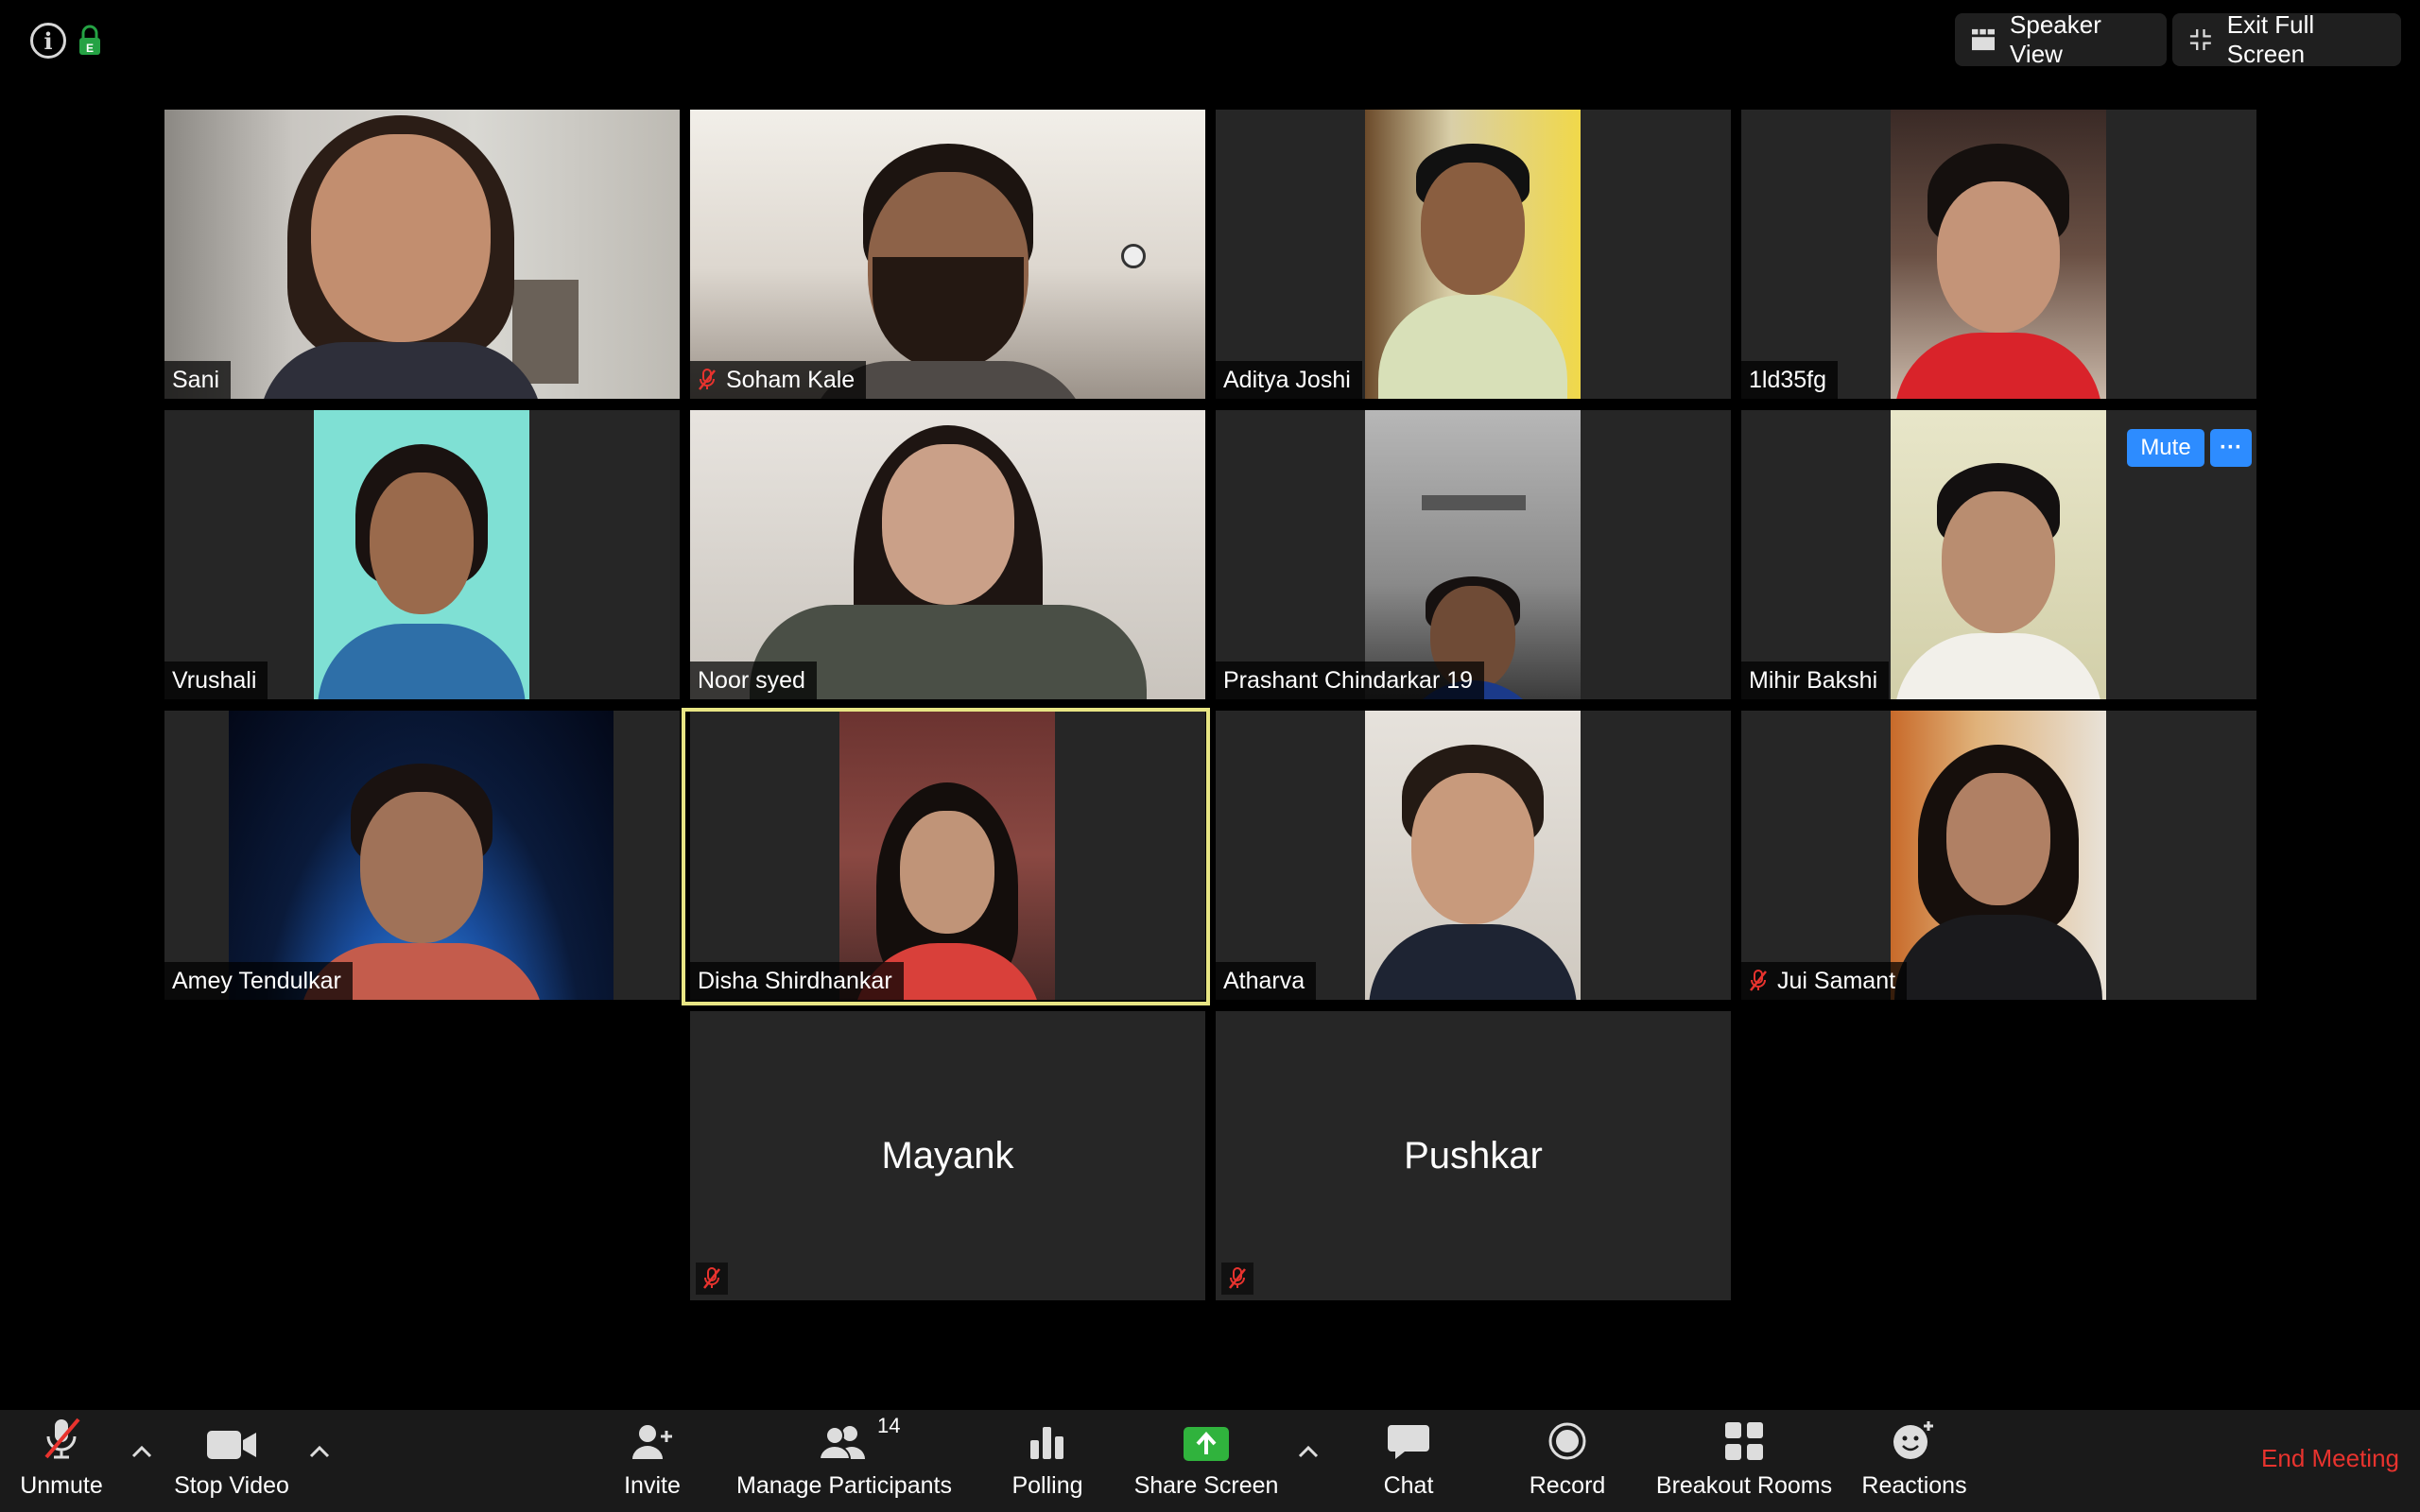 This screenshot has width=2420, height=1512. What do you see at coordinates (48, 41) in the screenshot?
I see `info-icon: i` at bounding box center [48, 41].